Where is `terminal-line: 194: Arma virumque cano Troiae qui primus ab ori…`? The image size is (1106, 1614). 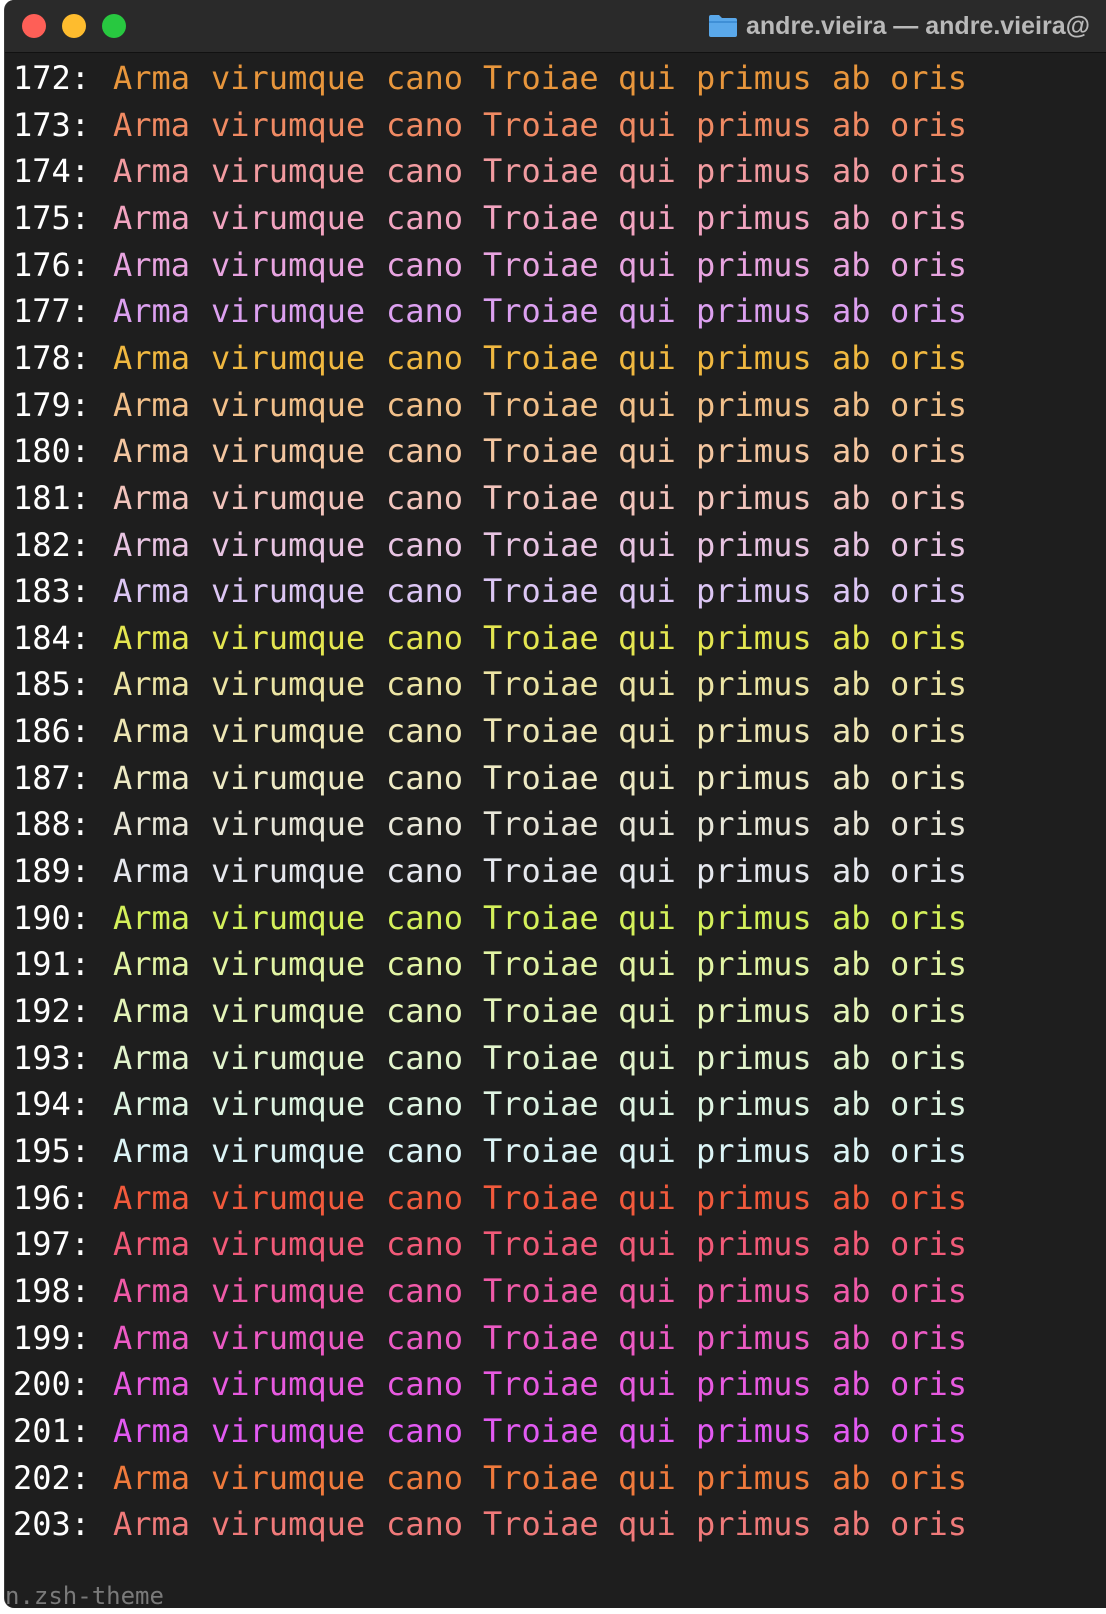 terminal-line: 194: Arma virumque cano Troiae qui primus ab ori… is located at coordinates (558, 1104).